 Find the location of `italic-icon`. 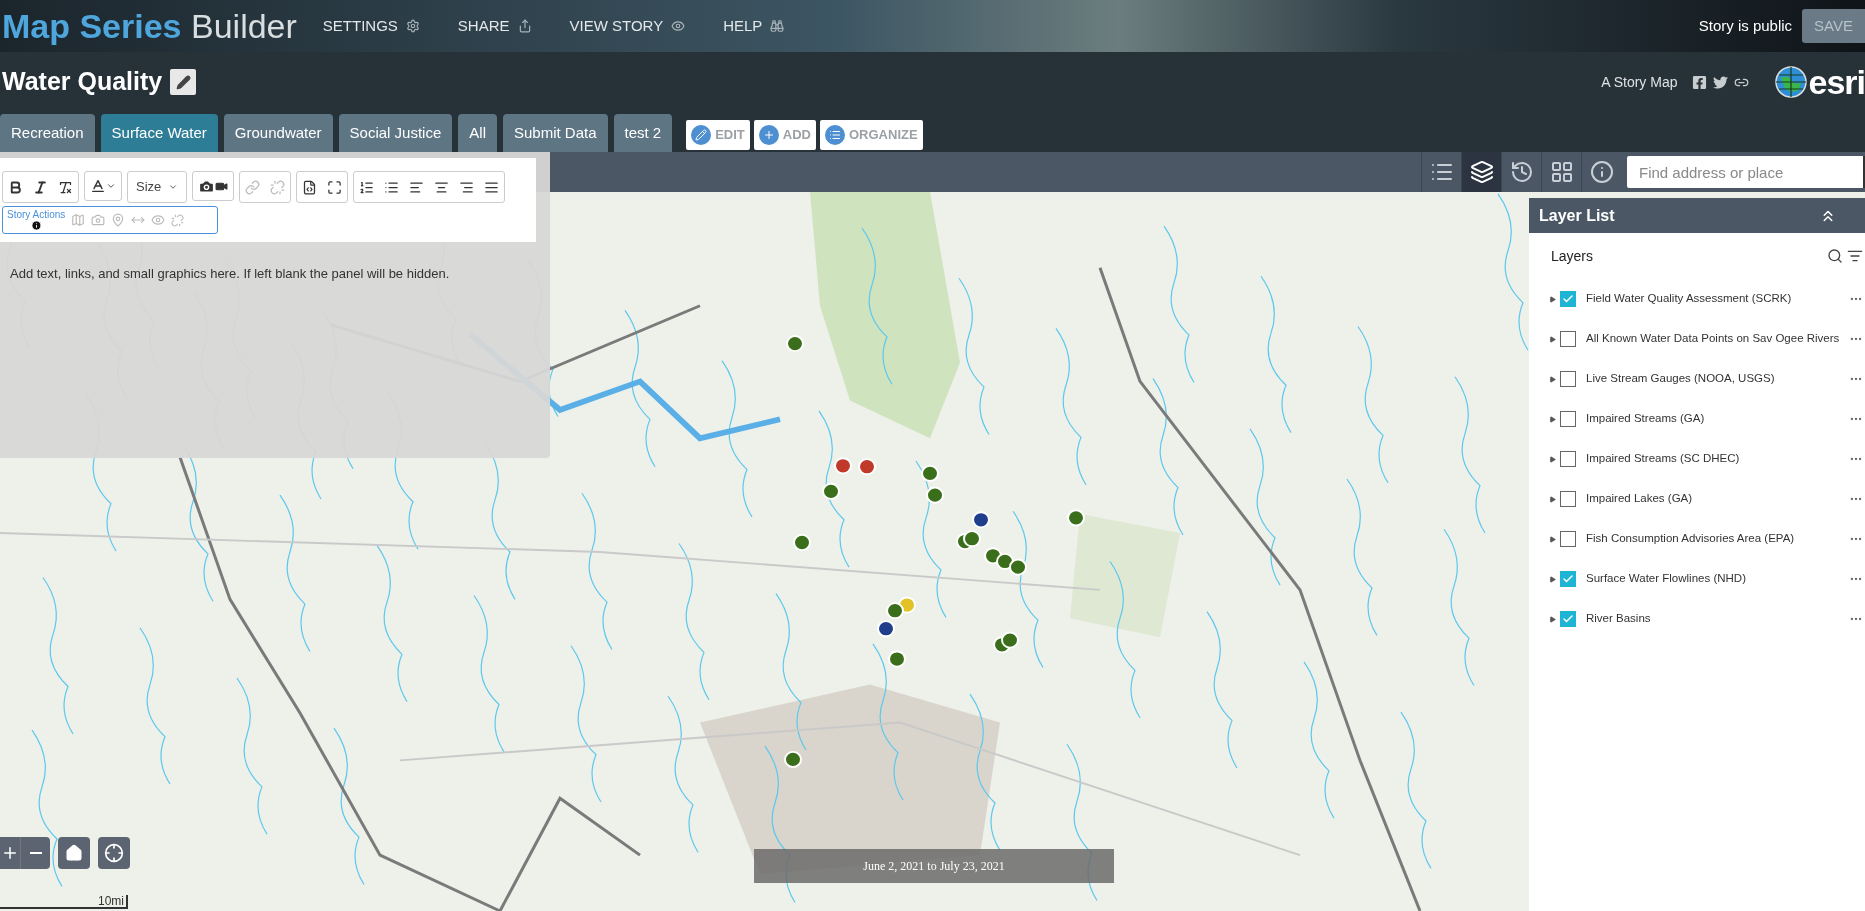

italic-icon is located at coordinates (40, 187).